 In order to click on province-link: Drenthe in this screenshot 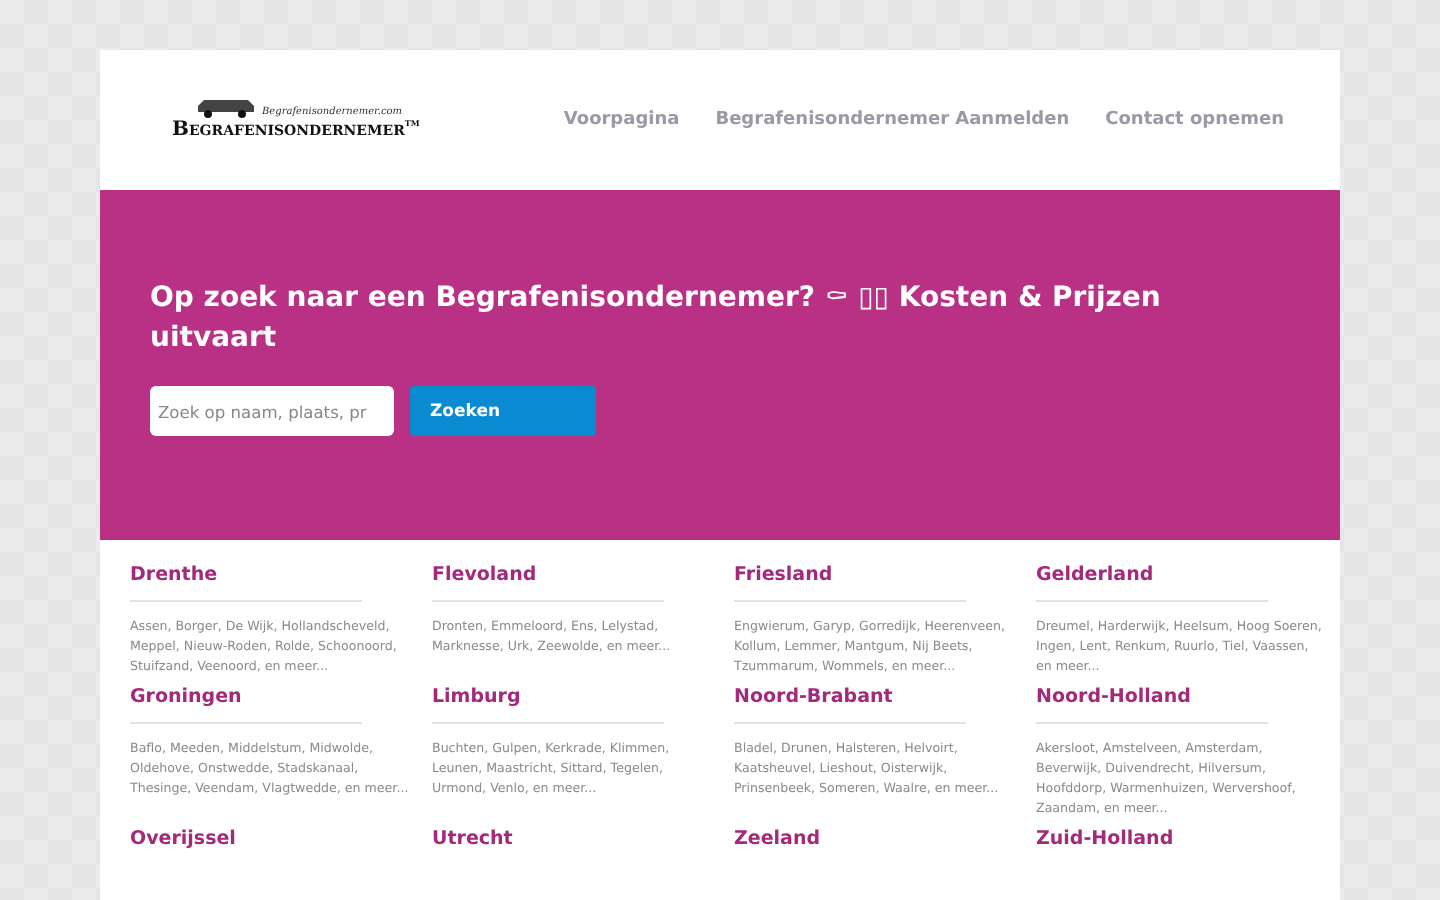, I will do `click(273, 575)`.